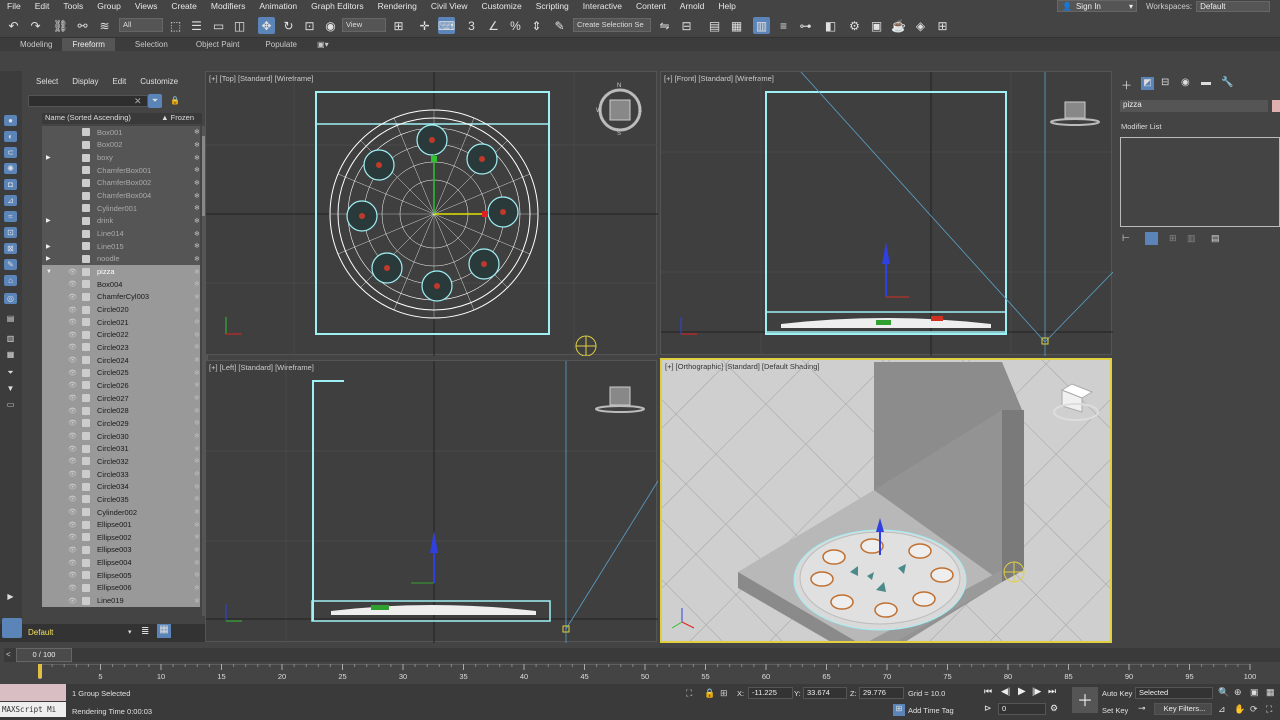  Describe the element at coordinates (1191, 238) in the screenshot. I see `remove-modifier-icon: ▥` at that location.